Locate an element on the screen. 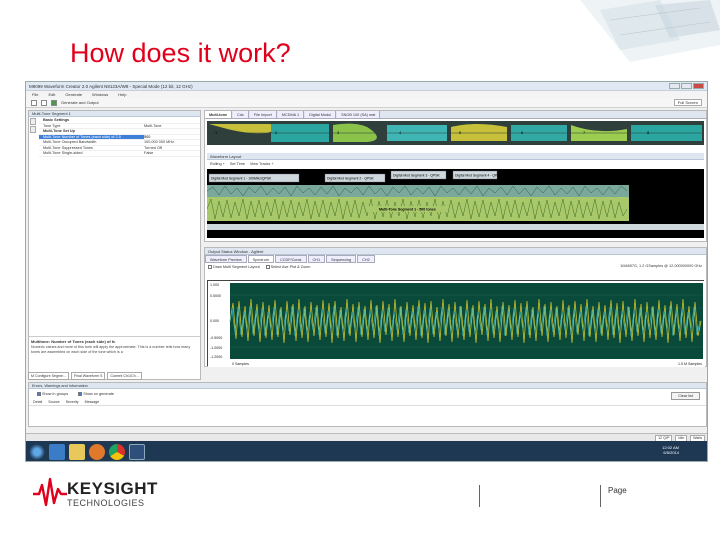 This screenshot has width=720, height=540. errors-options: Show in groups Show on generate is located at coordinates (367, 394).